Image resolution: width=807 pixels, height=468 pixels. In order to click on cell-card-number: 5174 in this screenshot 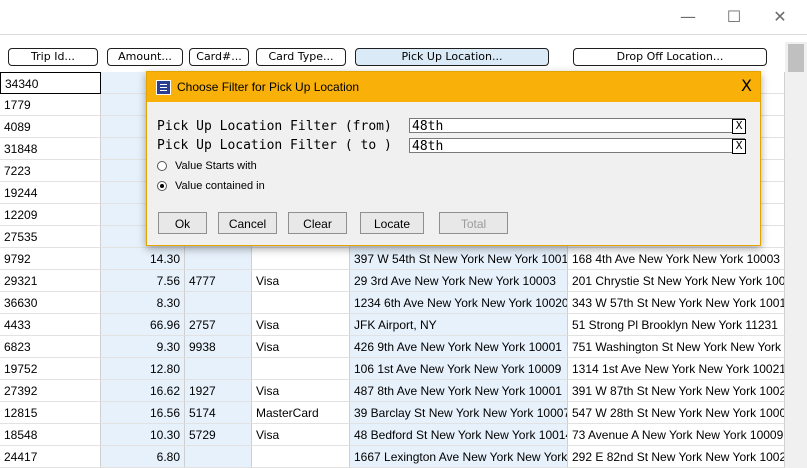, I will do `click(218, 413)`.